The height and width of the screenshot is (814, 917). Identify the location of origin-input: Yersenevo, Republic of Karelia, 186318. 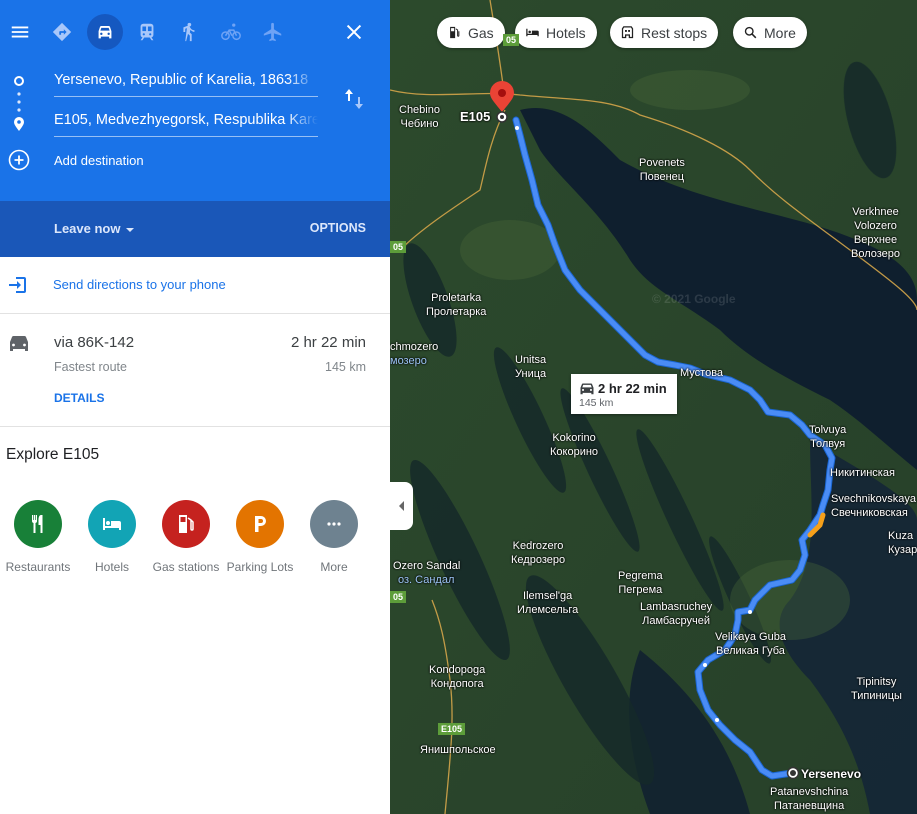
(186, 82).